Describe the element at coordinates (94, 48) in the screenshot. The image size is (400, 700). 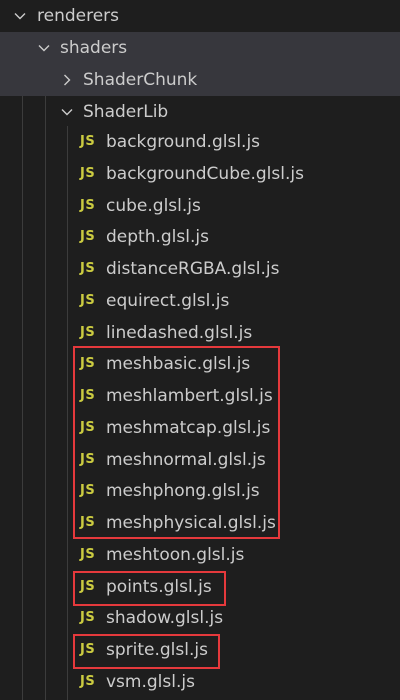
I see `folder-label: shaders` at that location.